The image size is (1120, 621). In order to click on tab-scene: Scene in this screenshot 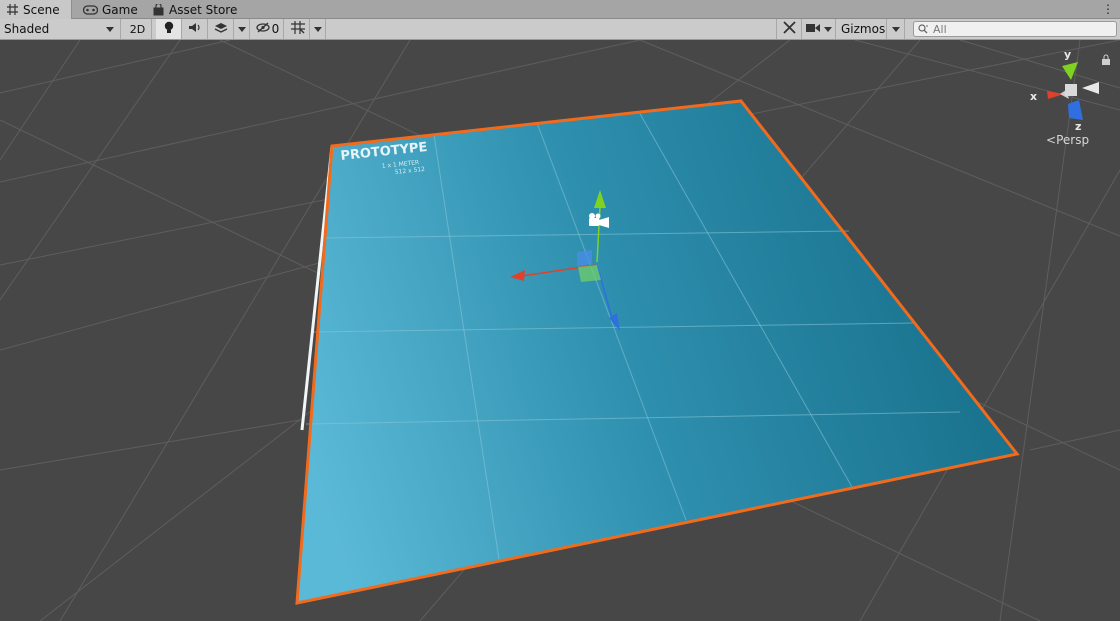, I will do `click(36, 9)`.